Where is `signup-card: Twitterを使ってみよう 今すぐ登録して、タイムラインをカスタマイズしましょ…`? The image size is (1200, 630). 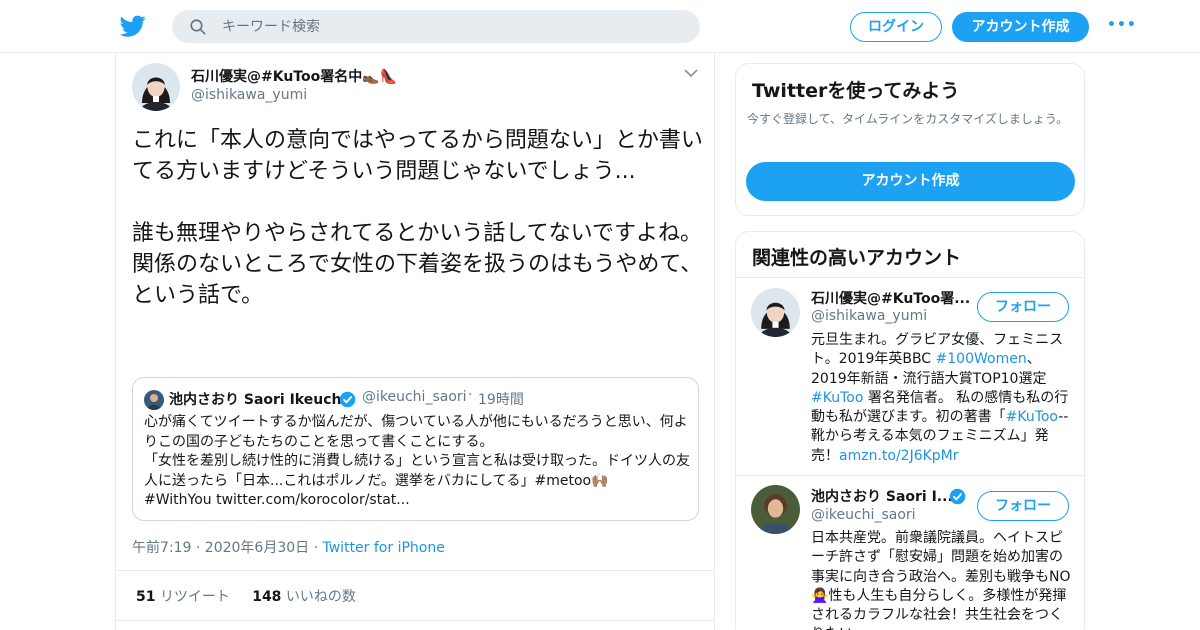 signup-card: Twitterを使ってみよう 今すぐ登録して、タイムラインをカスタマイズしましょ… is located at coordinates (910, 139).